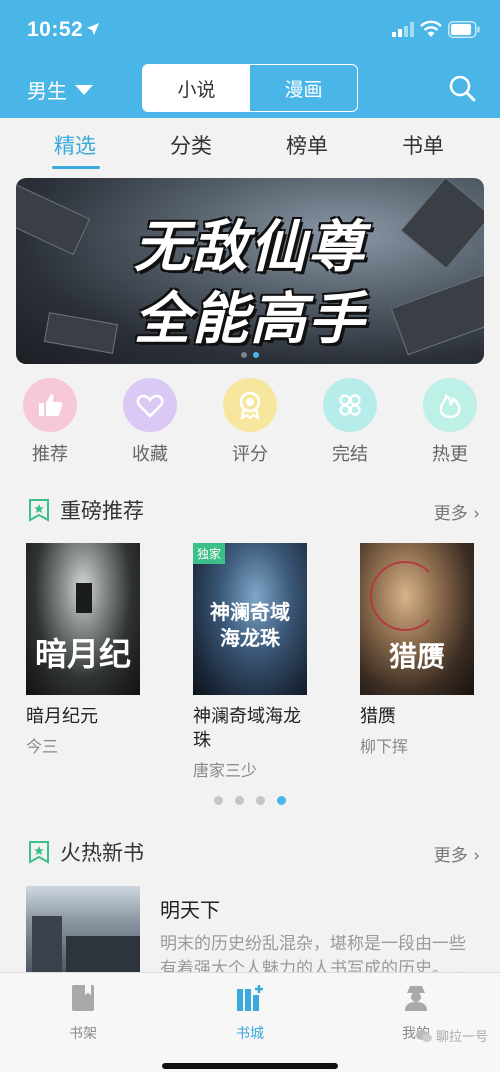 The image size is (500, 1072). Describe the element at coordinates (244, 355) in the screenshot. I see `banner-page-dot` at that location.